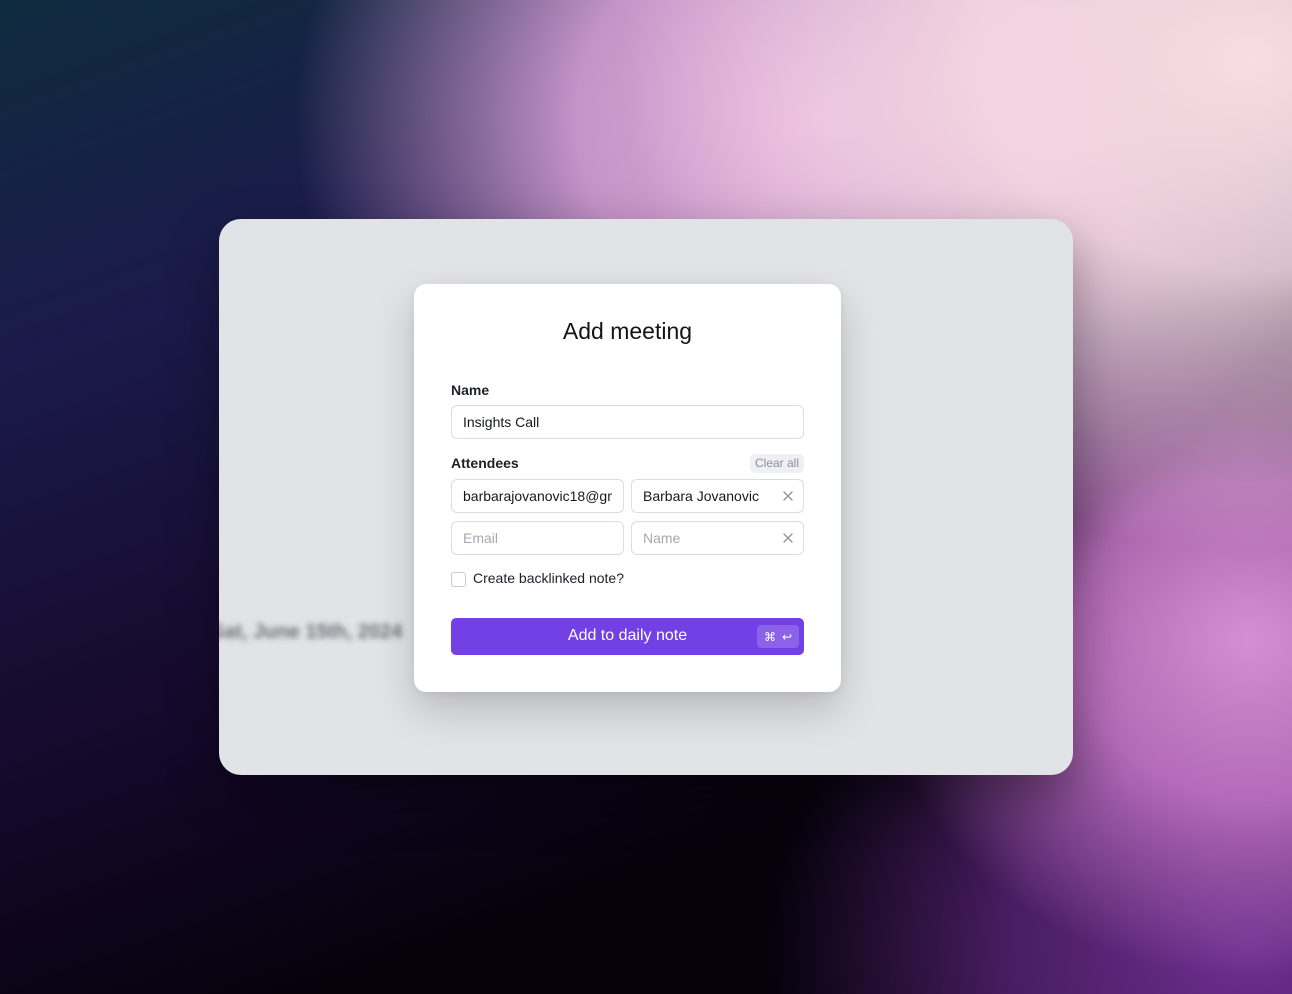  What do you see at coordinates (627, 422) in the screenshot?
I see `meeting-name-input: Insights Call` at bounding box center [627, 422].